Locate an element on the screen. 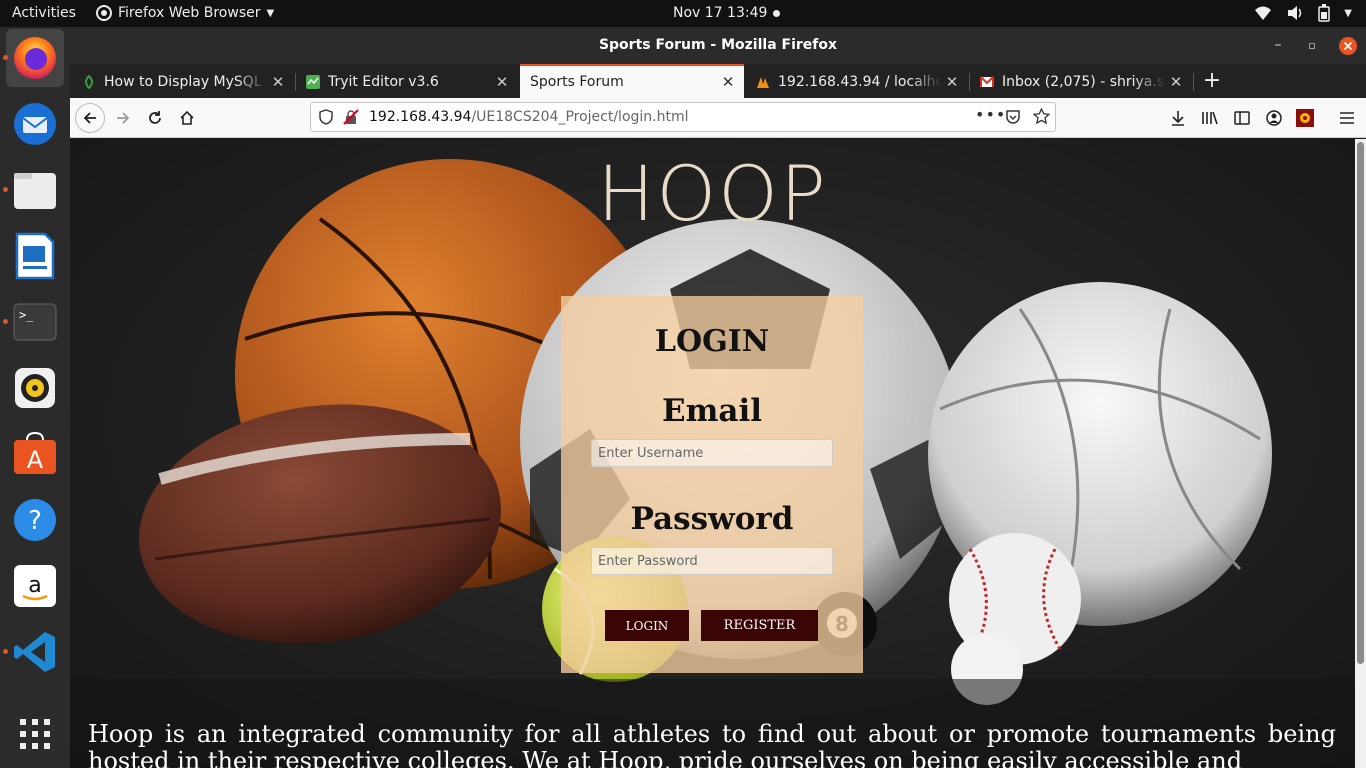 The width and height of the screenshot is (1366, 768). dock-show-applications is located at coordinates (35, 734).